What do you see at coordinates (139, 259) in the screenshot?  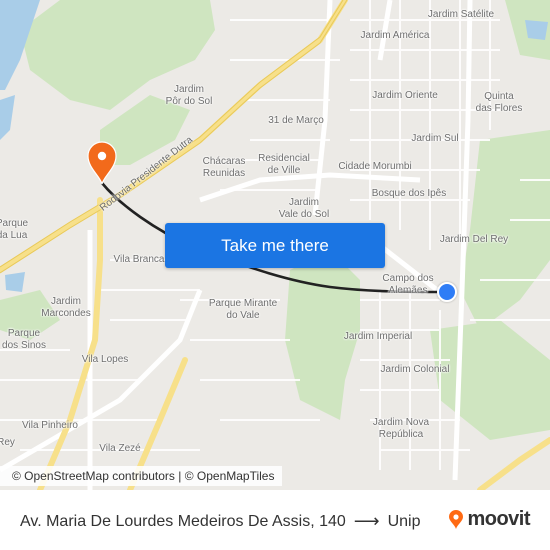 I see `map-label: Vila Branca` at bounding box center [139, 259].